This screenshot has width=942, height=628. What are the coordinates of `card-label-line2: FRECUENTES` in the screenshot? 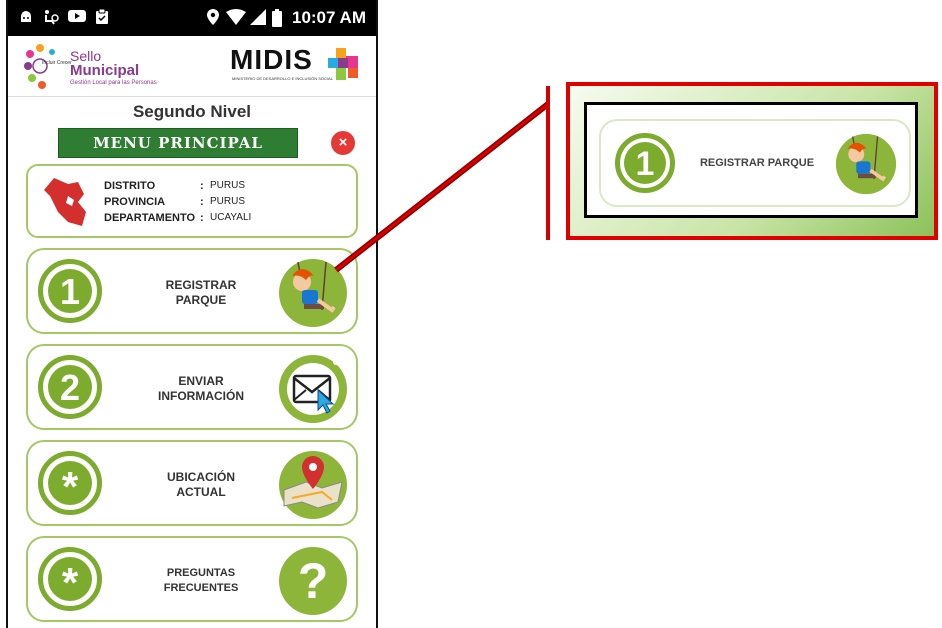 It's located at (201, 588).